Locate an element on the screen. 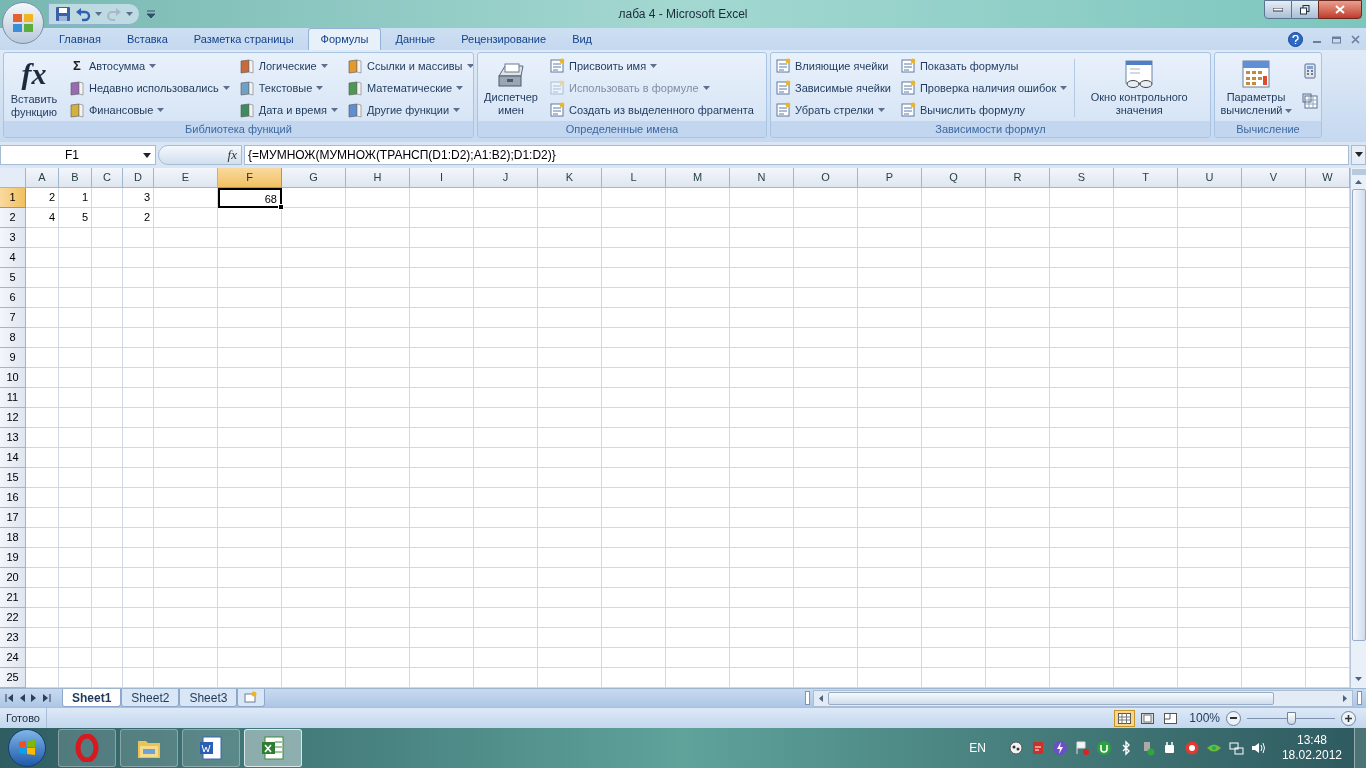  insert-sheet-button is located at coordinates (251, 697).